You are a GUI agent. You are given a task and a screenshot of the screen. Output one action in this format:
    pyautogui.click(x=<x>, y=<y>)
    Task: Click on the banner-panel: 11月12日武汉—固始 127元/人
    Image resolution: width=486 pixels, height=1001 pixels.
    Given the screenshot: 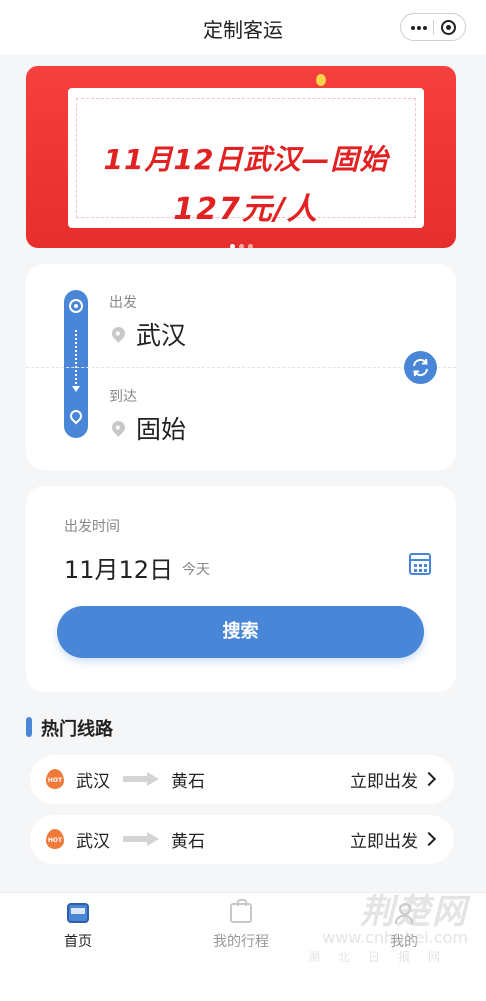 What is the action you would take?
    pyautogui.click(x=246, y=158)
    